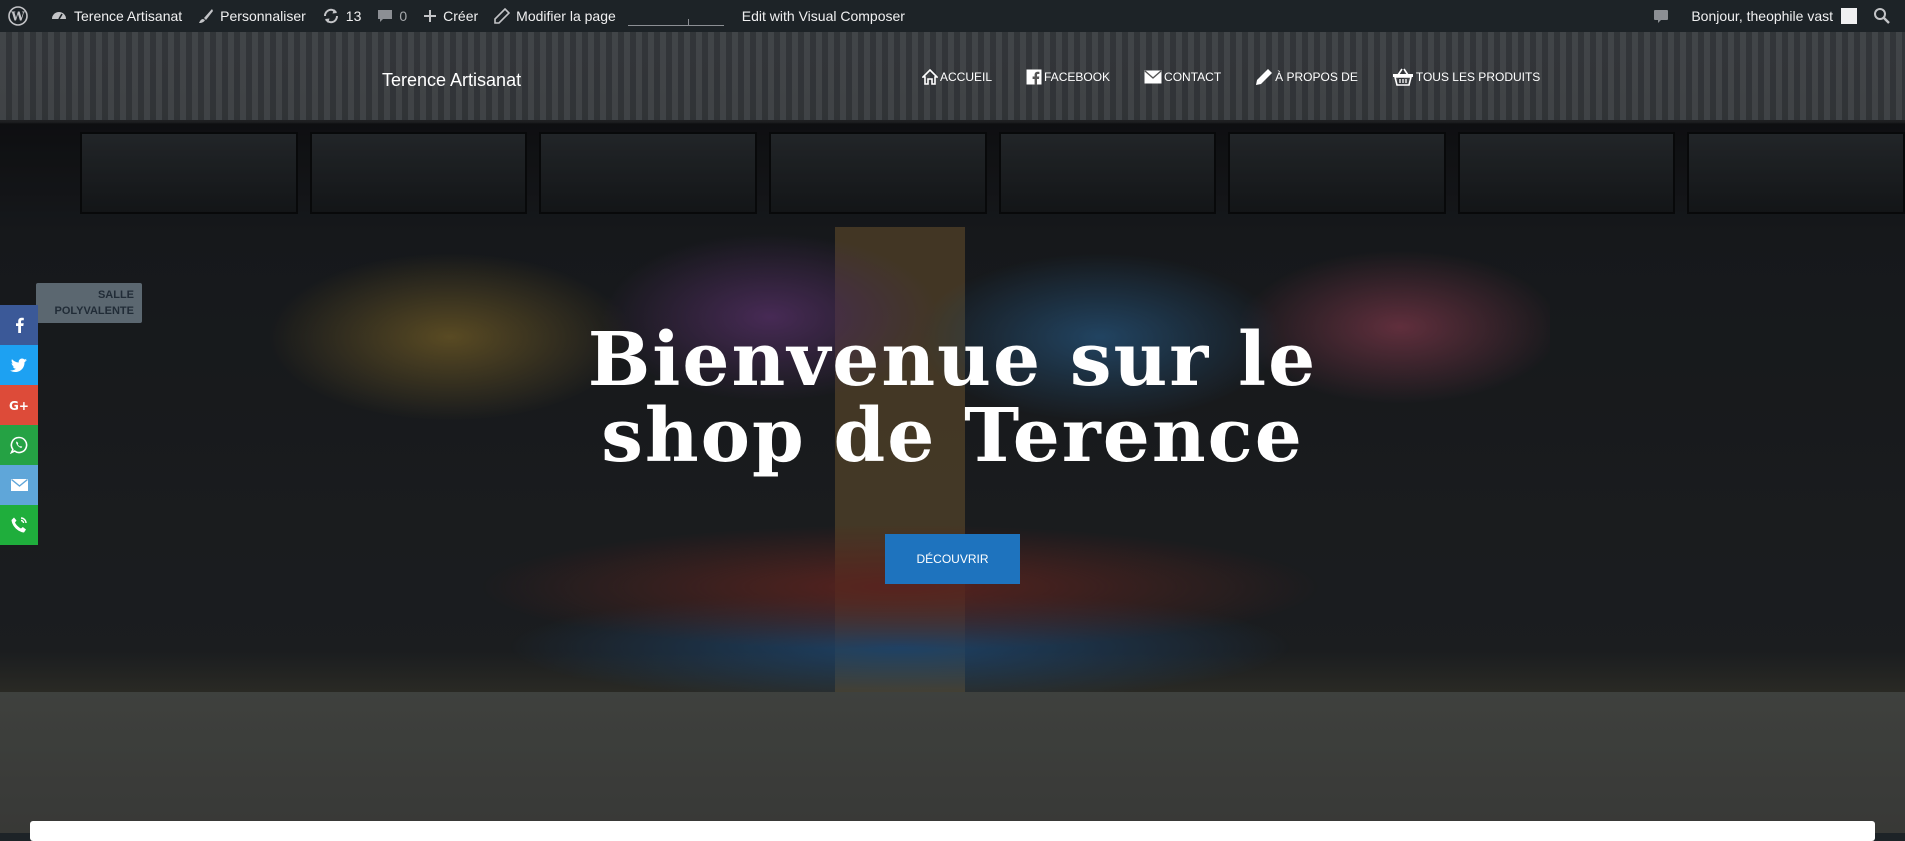 The height and width of the screenshot is (841, 1905). What do you see at coordinates (966, 77) in the screenshot?
I see `nav-label-accueil: ACCUEIL` at bounding box center [966, 77].